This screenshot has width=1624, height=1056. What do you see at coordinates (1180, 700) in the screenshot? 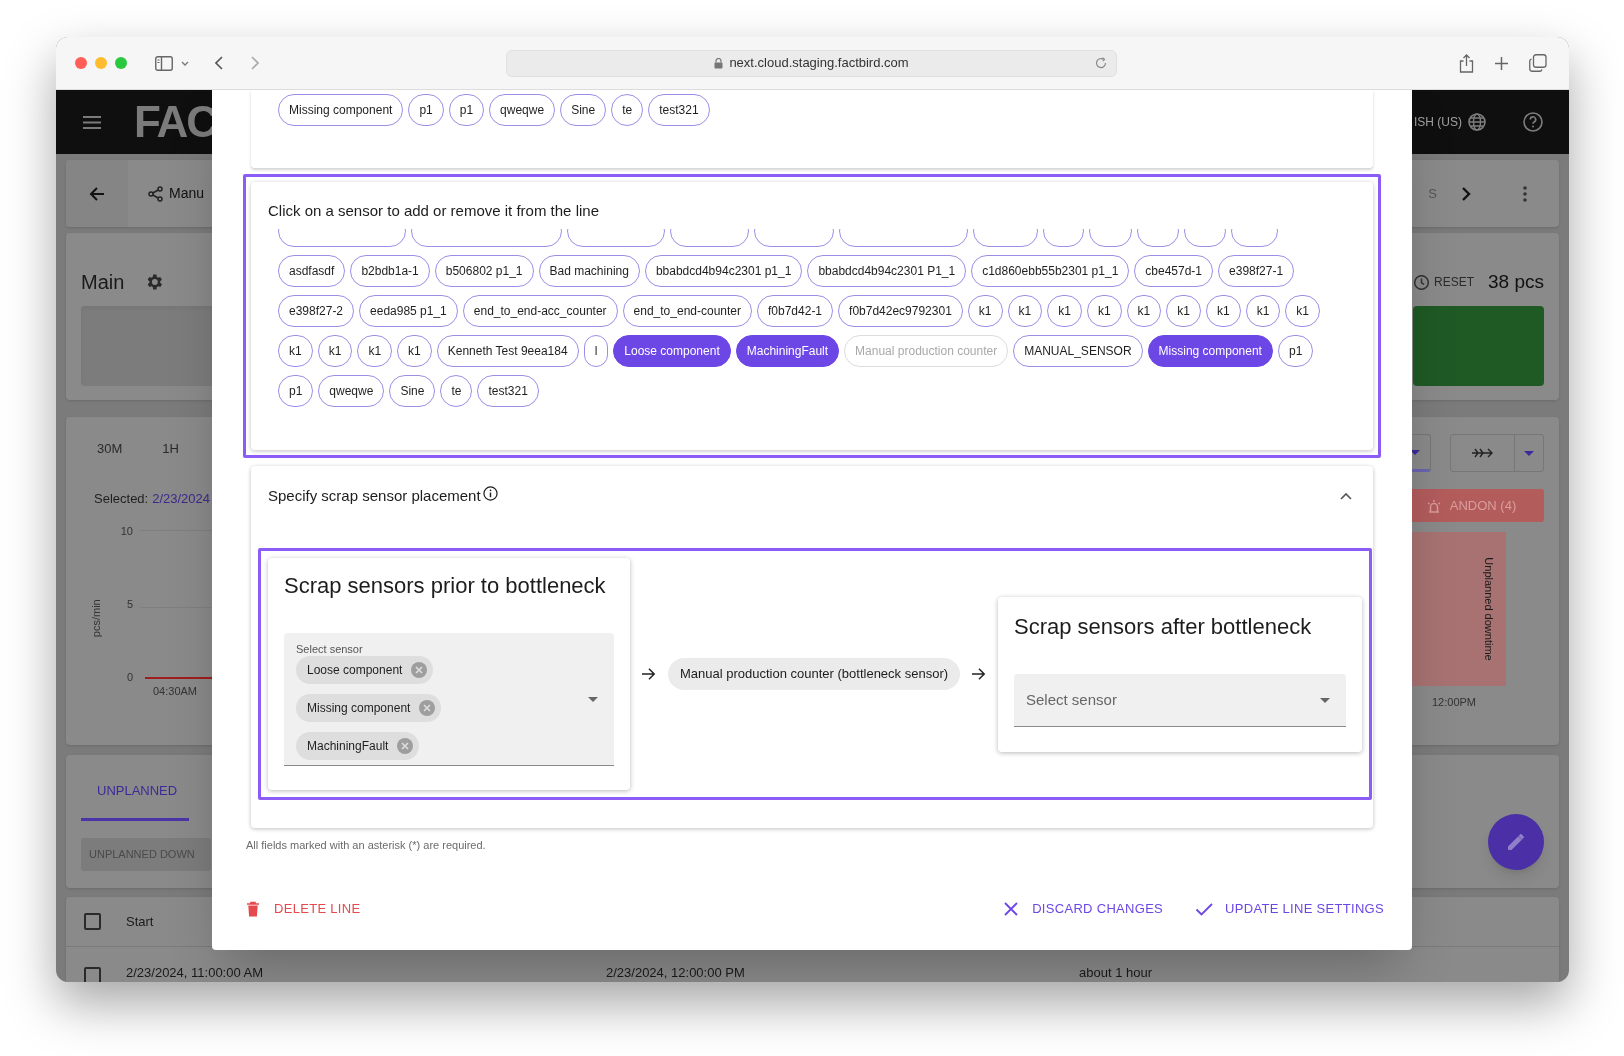
I see `sensor-select: Select sensor` at bounding box center [1180, 700].